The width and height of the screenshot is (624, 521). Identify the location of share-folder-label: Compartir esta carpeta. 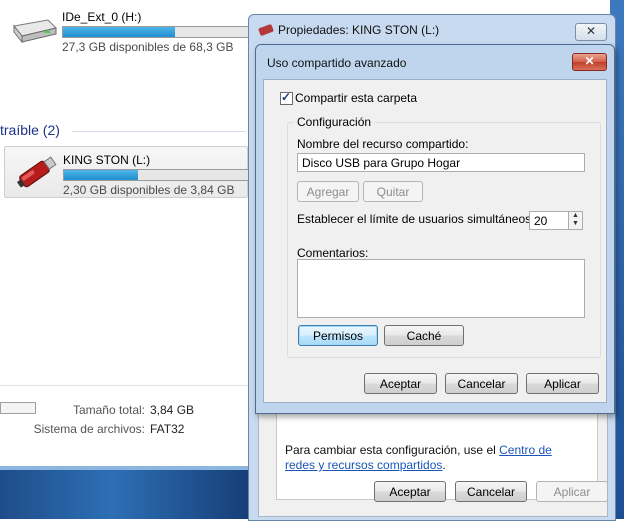
(356, 98).